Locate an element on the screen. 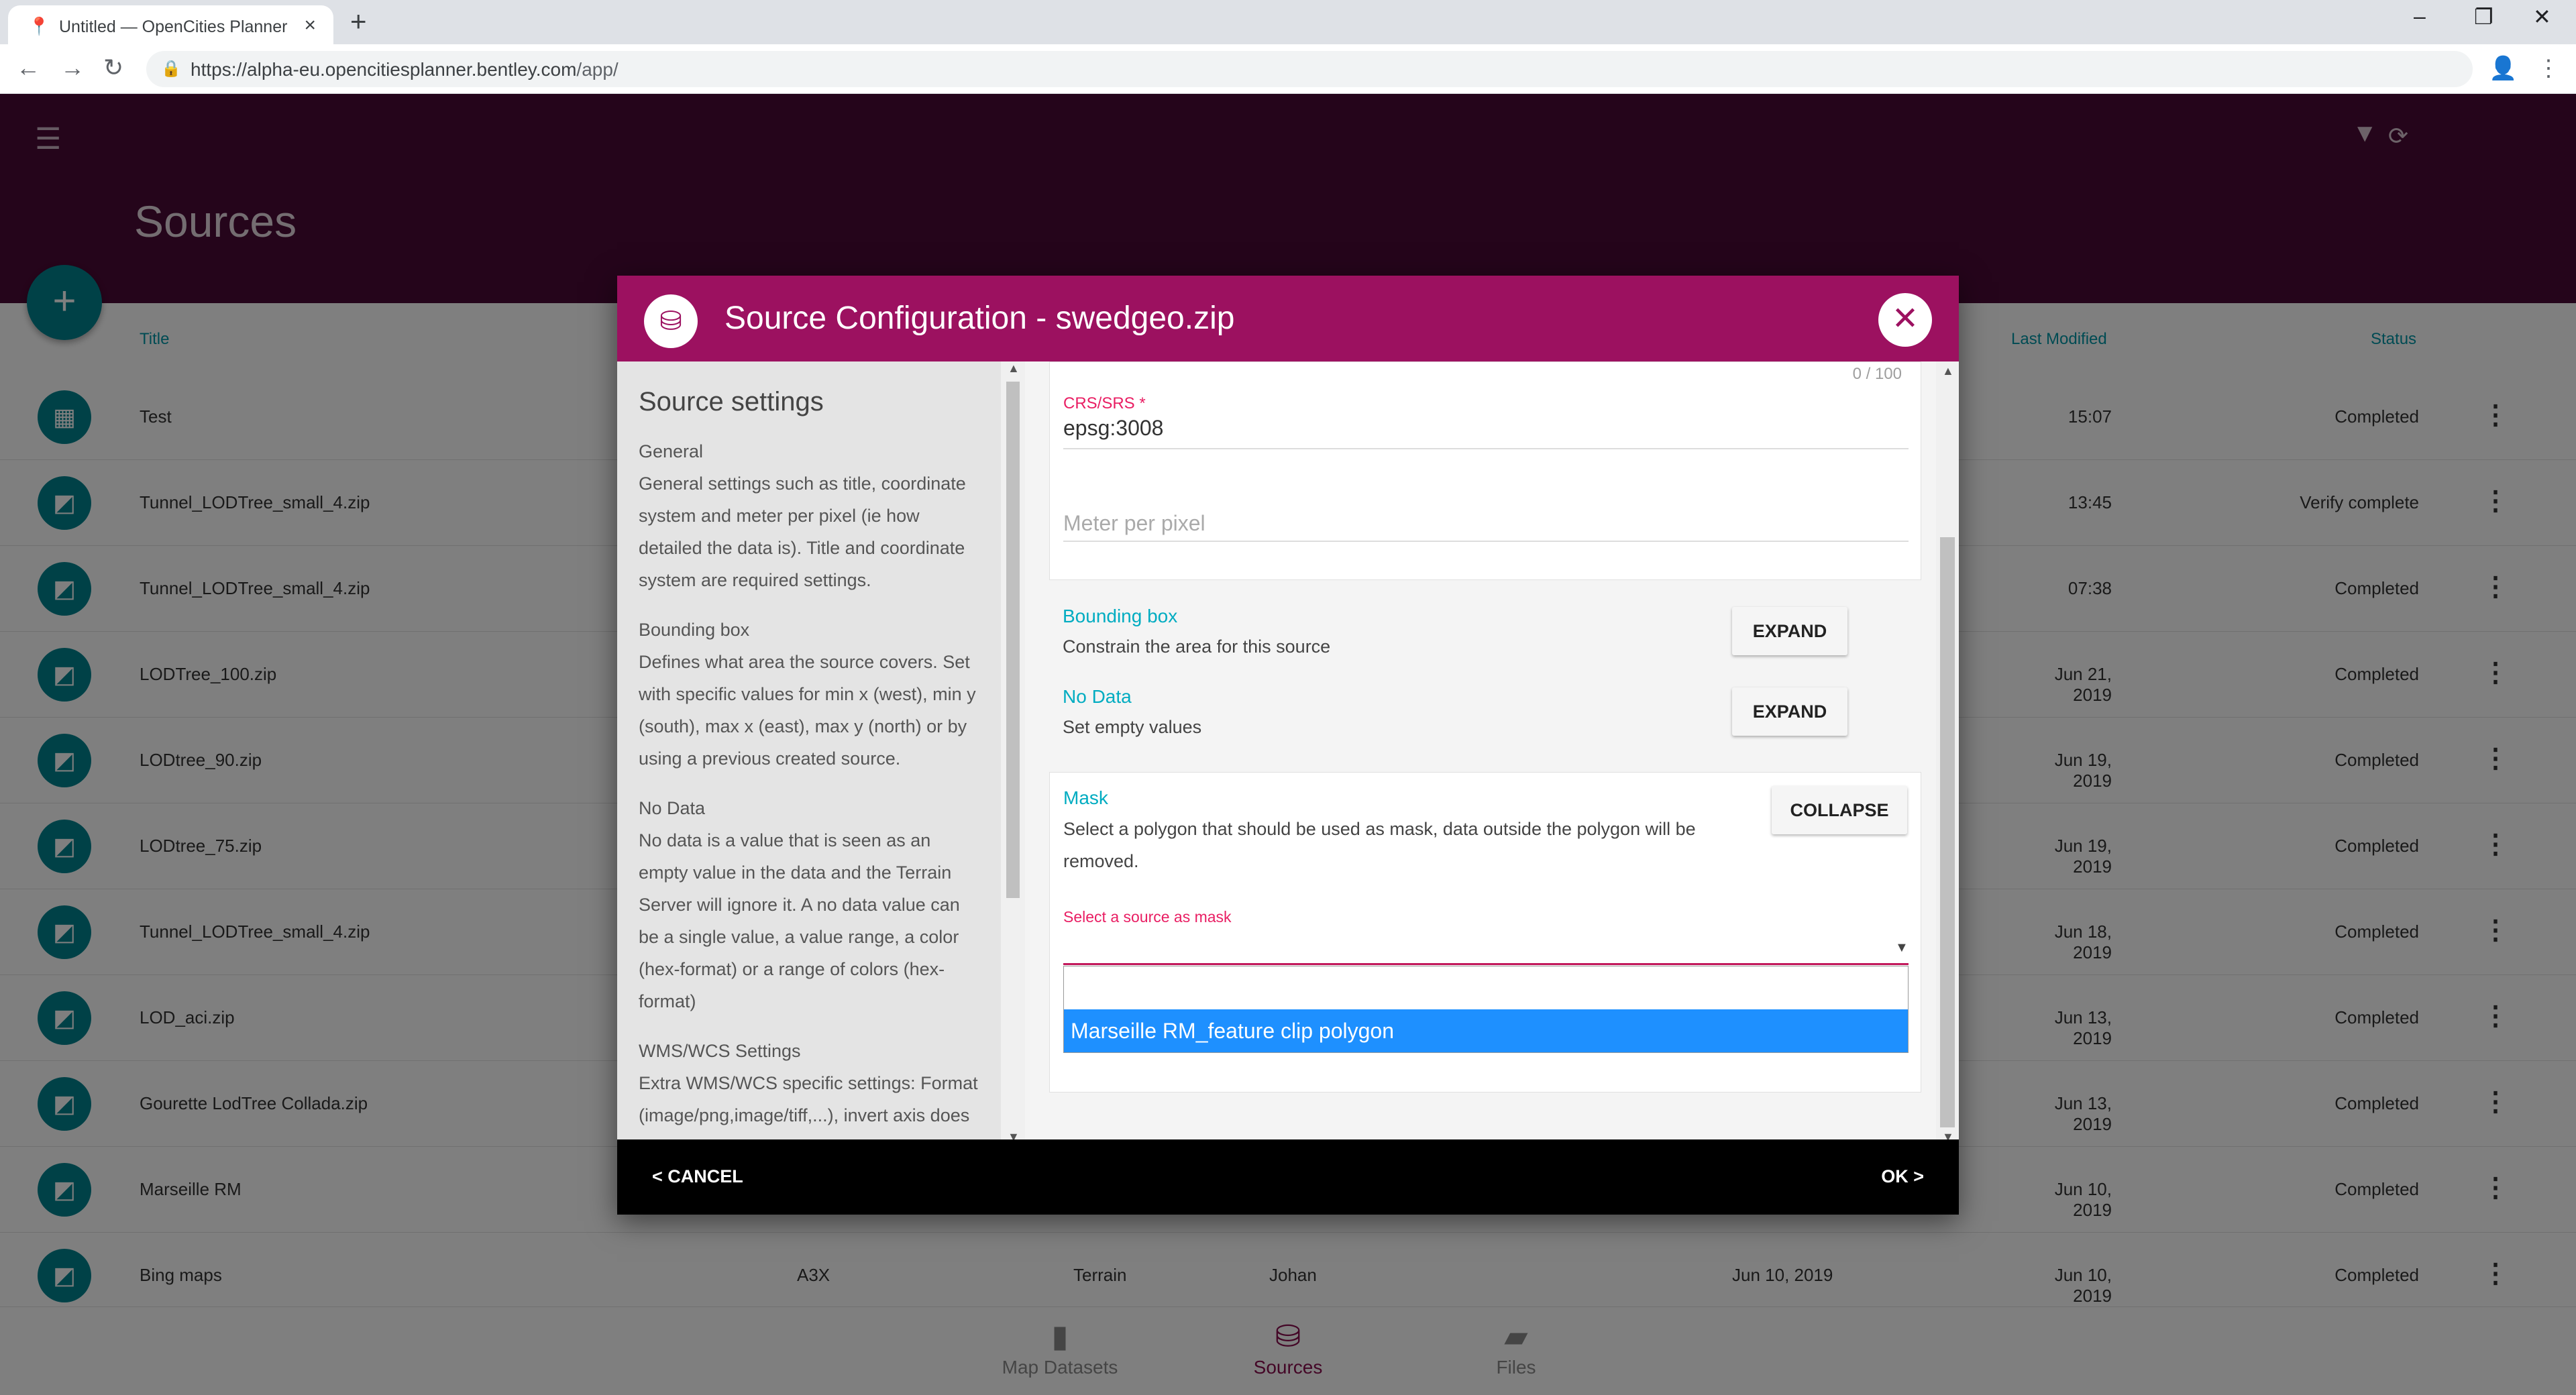 This screenshot has height=1395, width=2576. dropdown-search-input is located at coordinates (1486, 987).